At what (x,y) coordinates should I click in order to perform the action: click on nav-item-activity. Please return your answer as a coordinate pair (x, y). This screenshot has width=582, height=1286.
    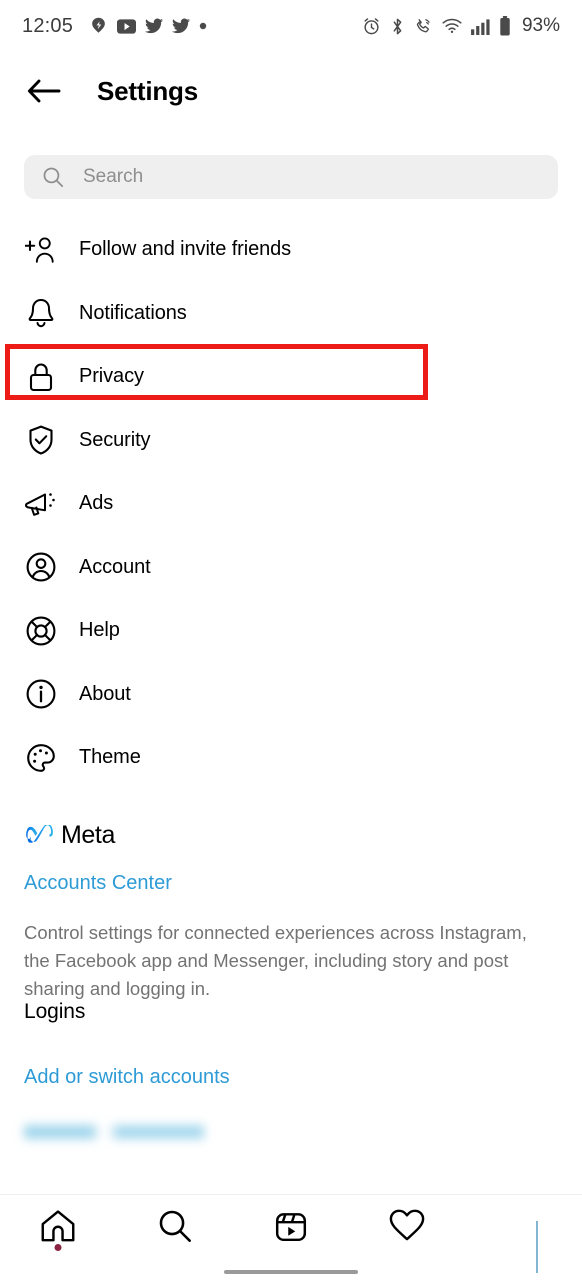
    Looking at the image, I should click on (407, 1225).